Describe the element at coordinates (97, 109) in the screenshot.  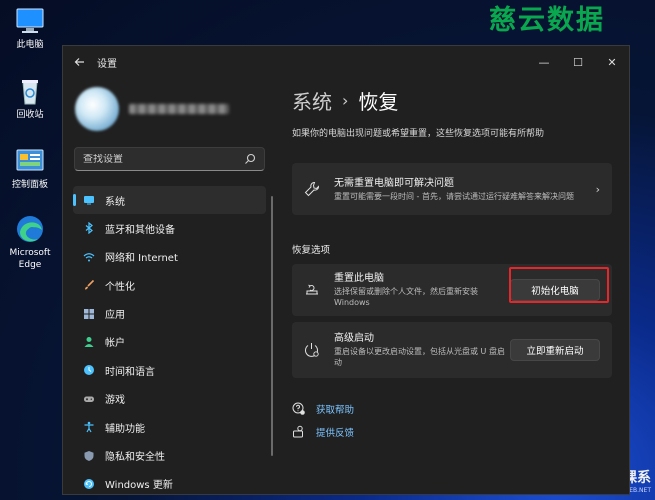
I see `avatar` at that location.